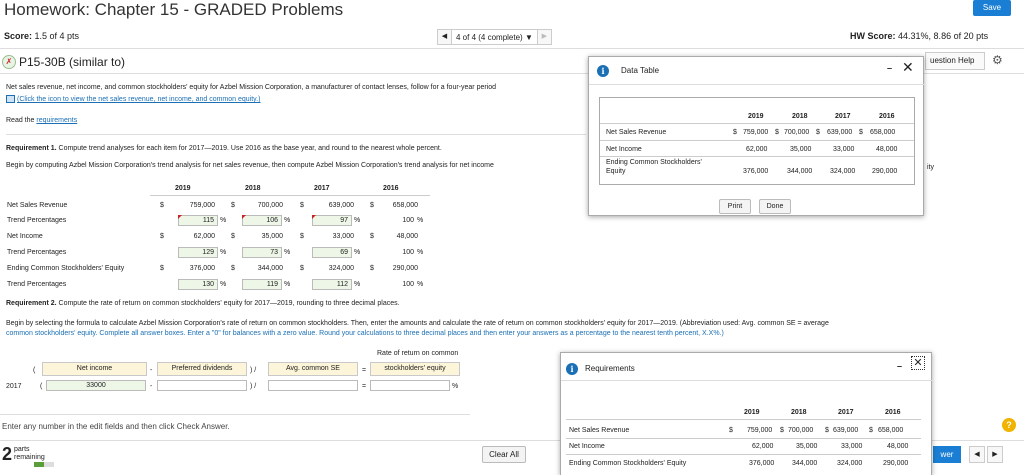 The width and height of the screenshot is (1024, 475). Describe the element at coordinates (844, 149) in the screenshot. I see `popup-value: 33,000` at that location.